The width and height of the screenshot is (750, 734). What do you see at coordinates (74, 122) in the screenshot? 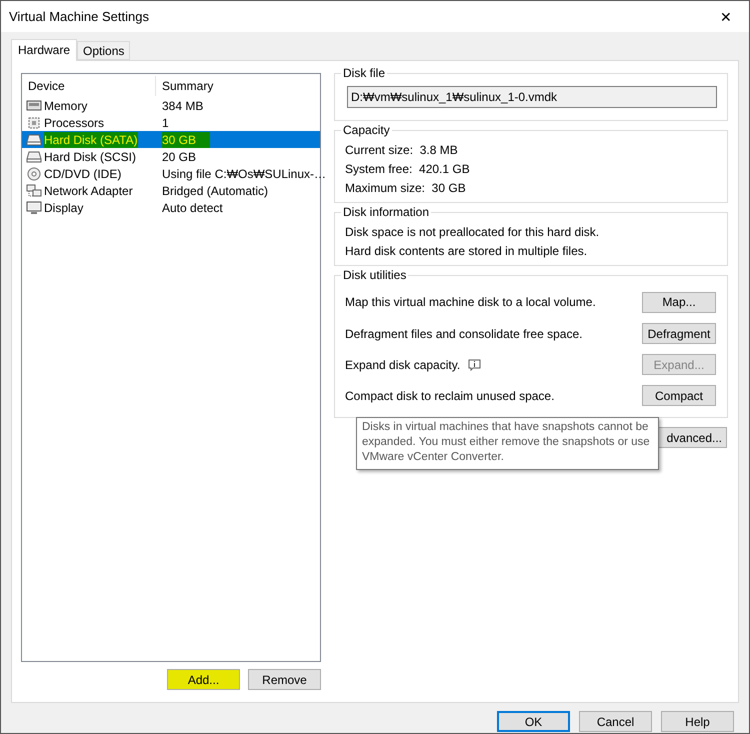
I see `device-name: Processors` at bounding box center [74, 122].